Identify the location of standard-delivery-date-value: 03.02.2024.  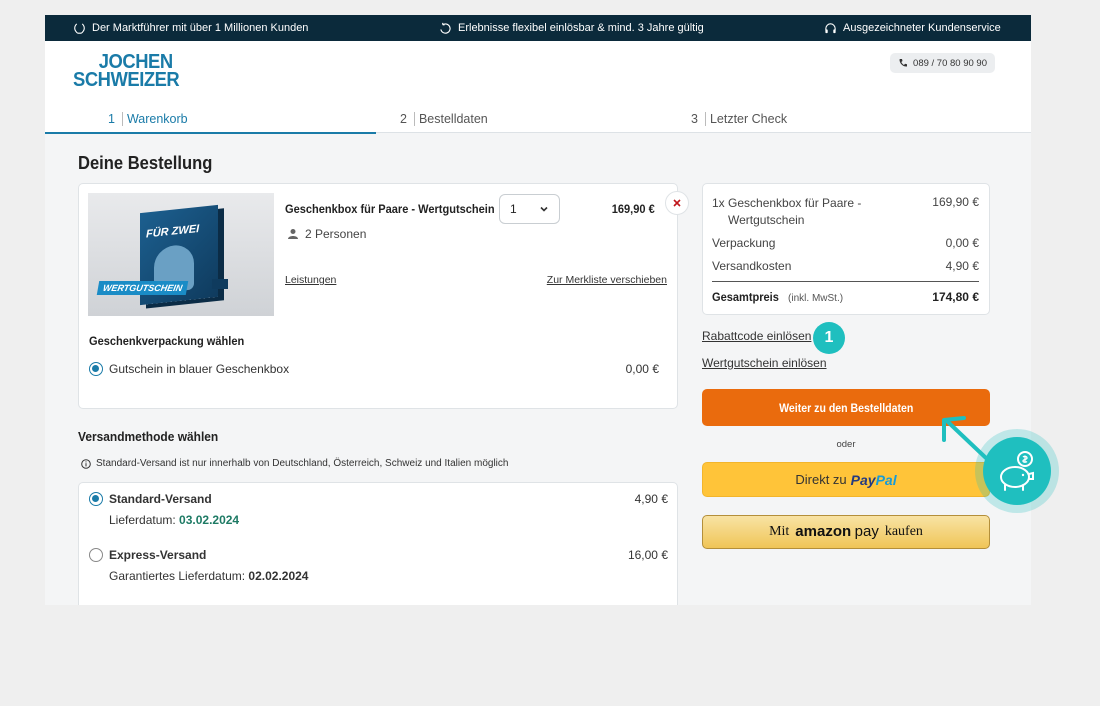
(209, 520).